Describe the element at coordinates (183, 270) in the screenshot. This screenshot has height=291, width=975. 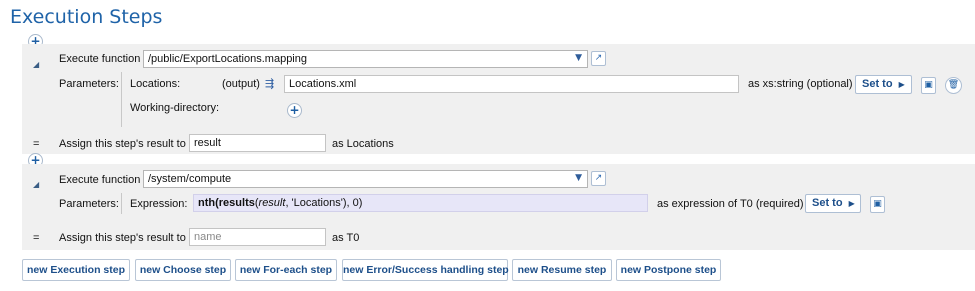
I see `new-choose-step-button: new Choose step` at that location.